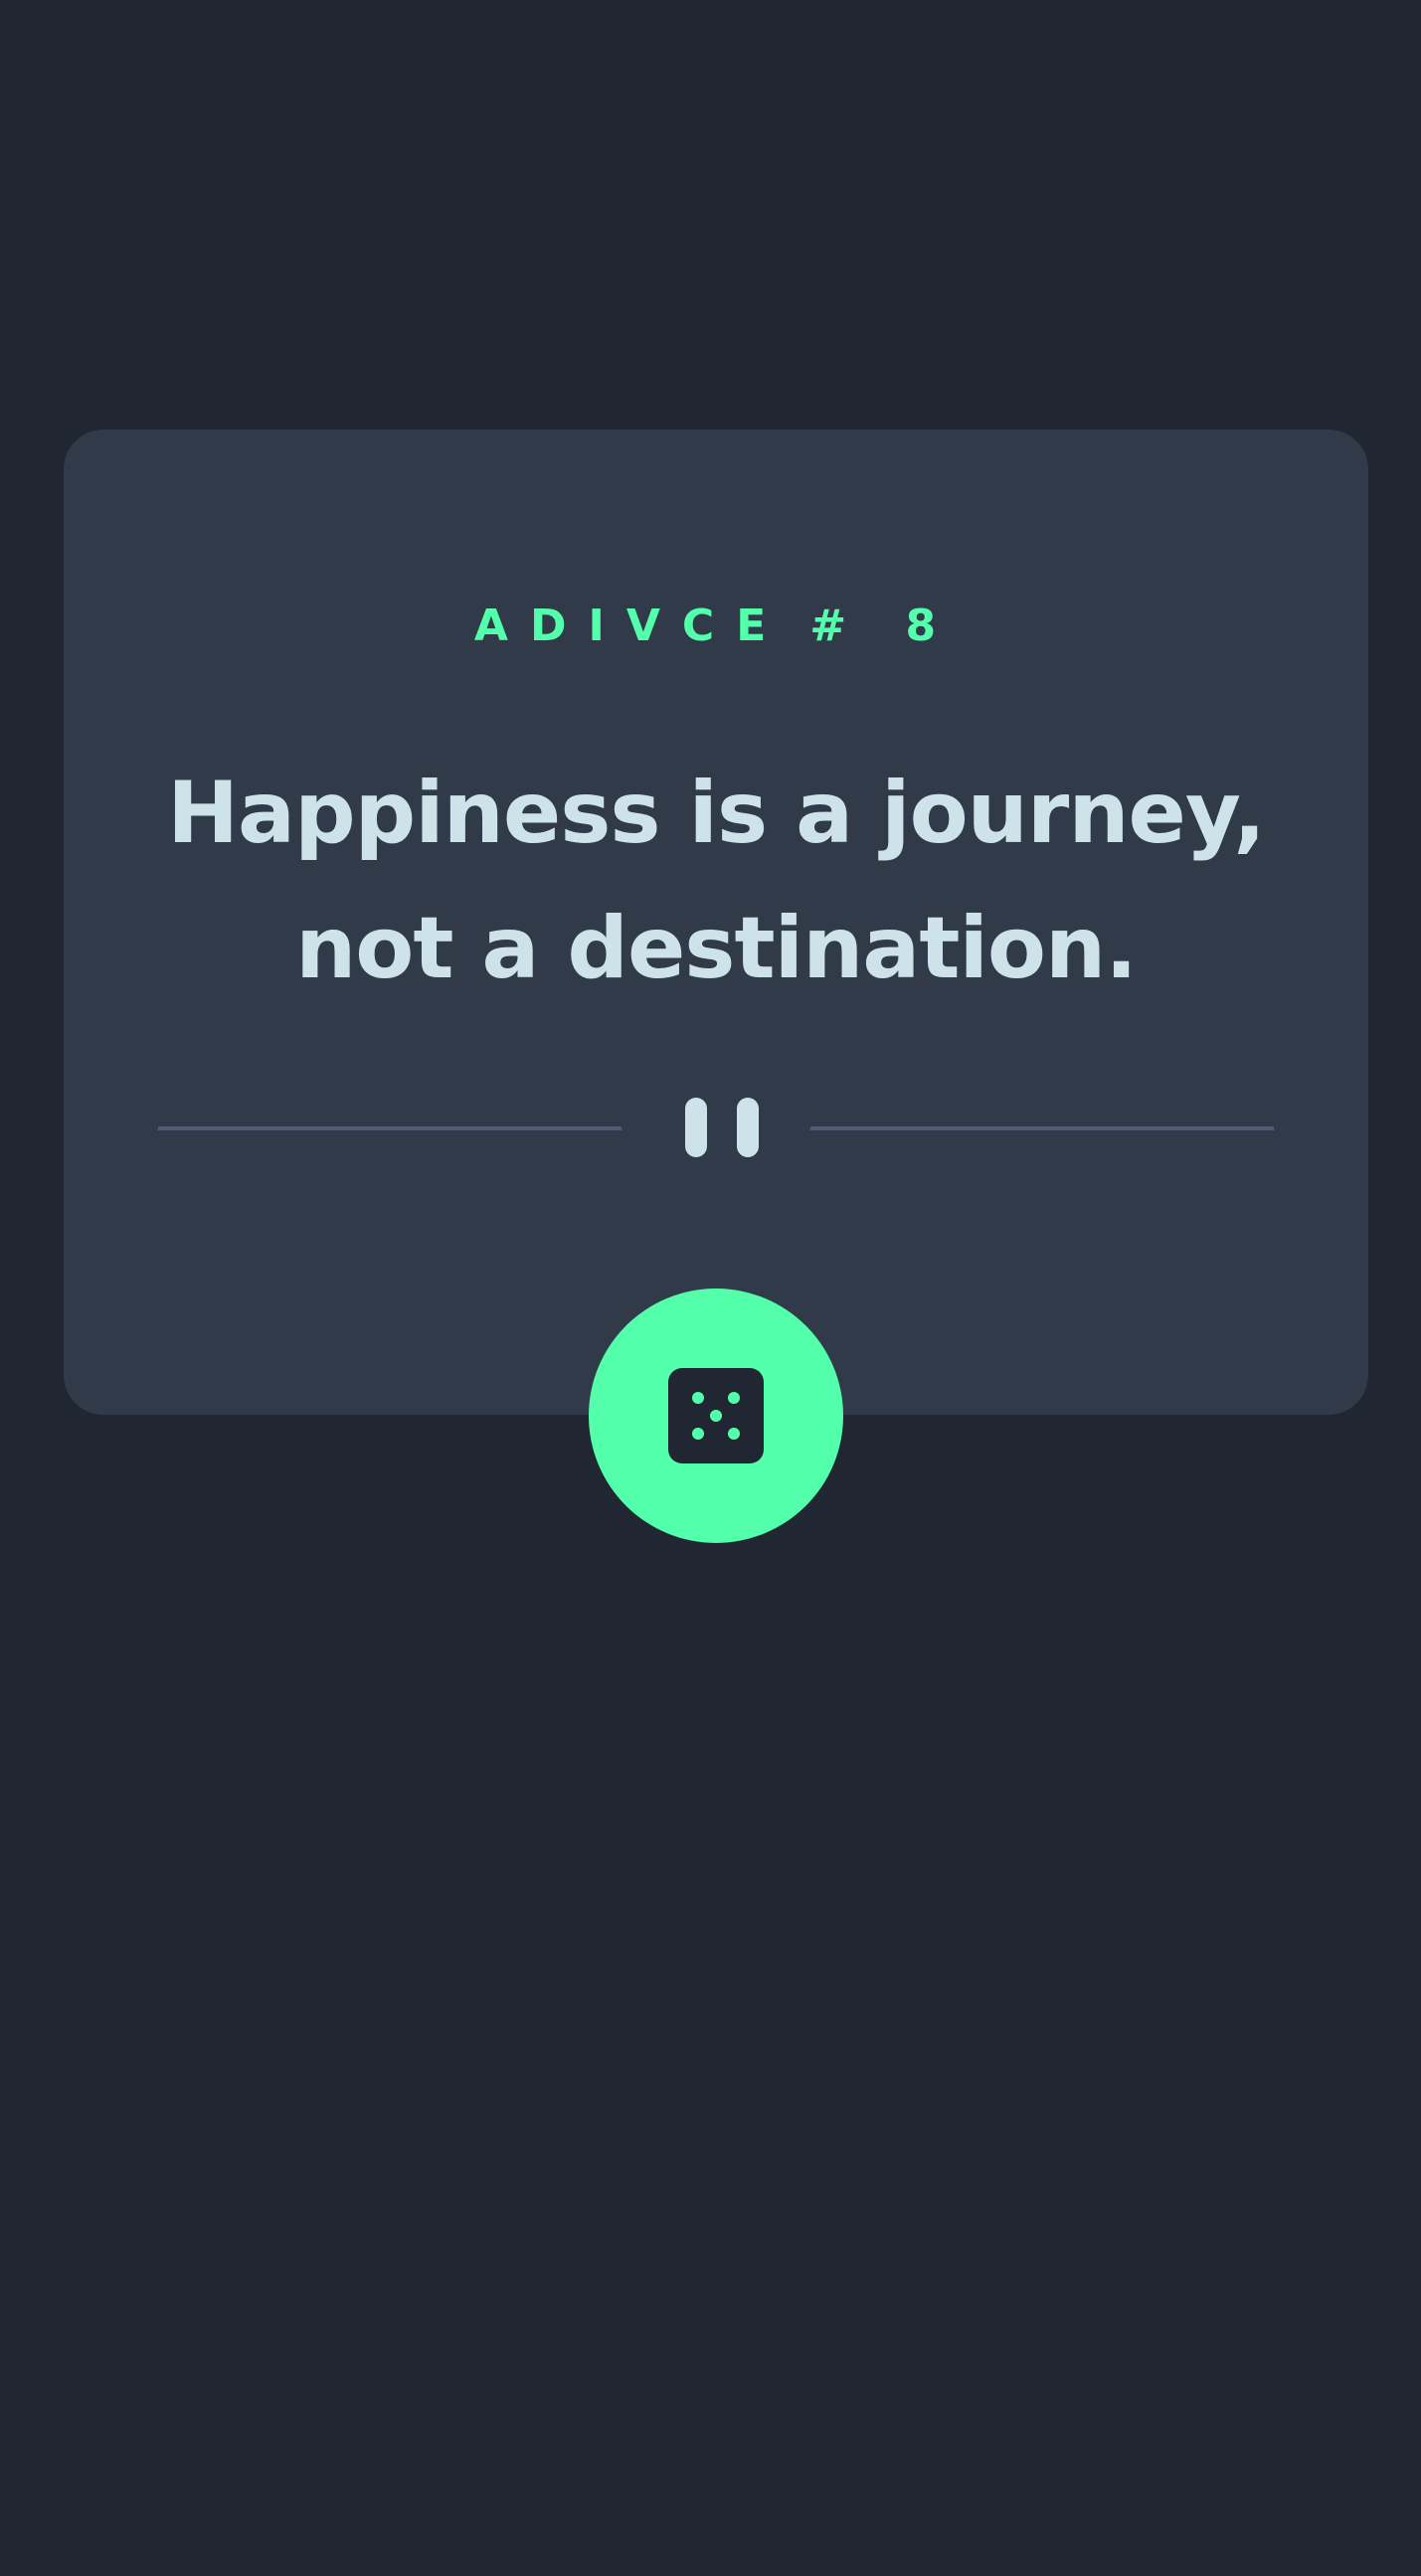  Describe the element at coordinates (748, 1127) in the screenshot. I see `pause-bar-right` at that location.